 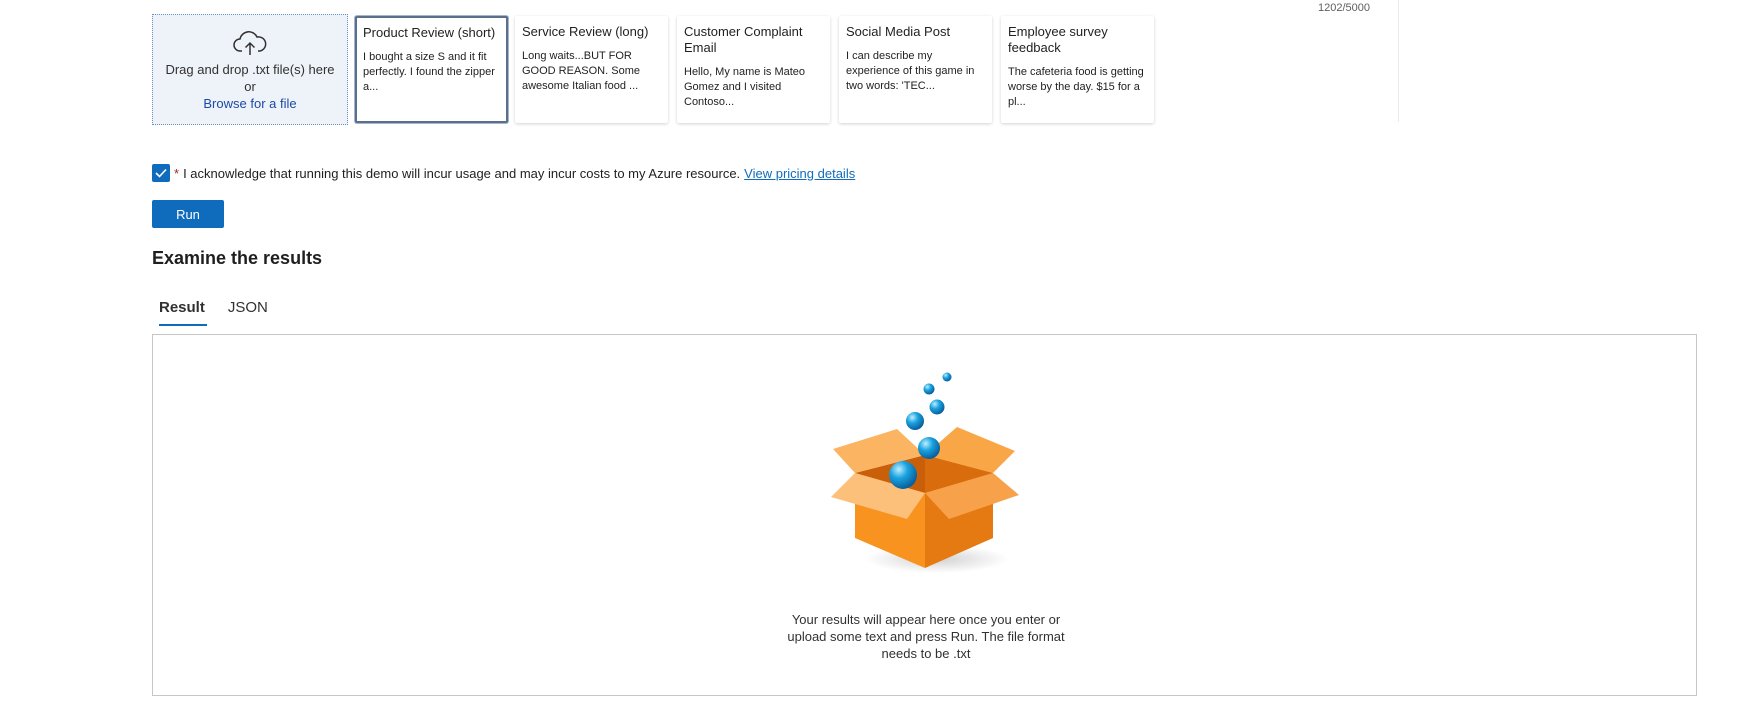 I want to click on tab-result: Result, so click(x=182, y=311).